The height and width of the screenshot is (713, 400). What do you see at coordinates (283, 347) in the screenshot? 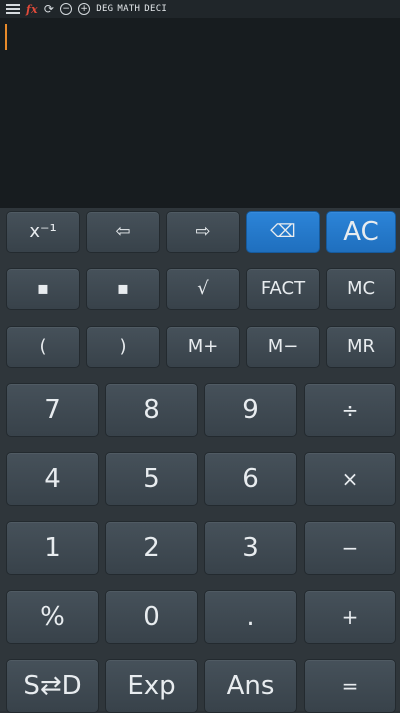
I see `memory-subtract-button: M−` at bounding box center [283, 347].